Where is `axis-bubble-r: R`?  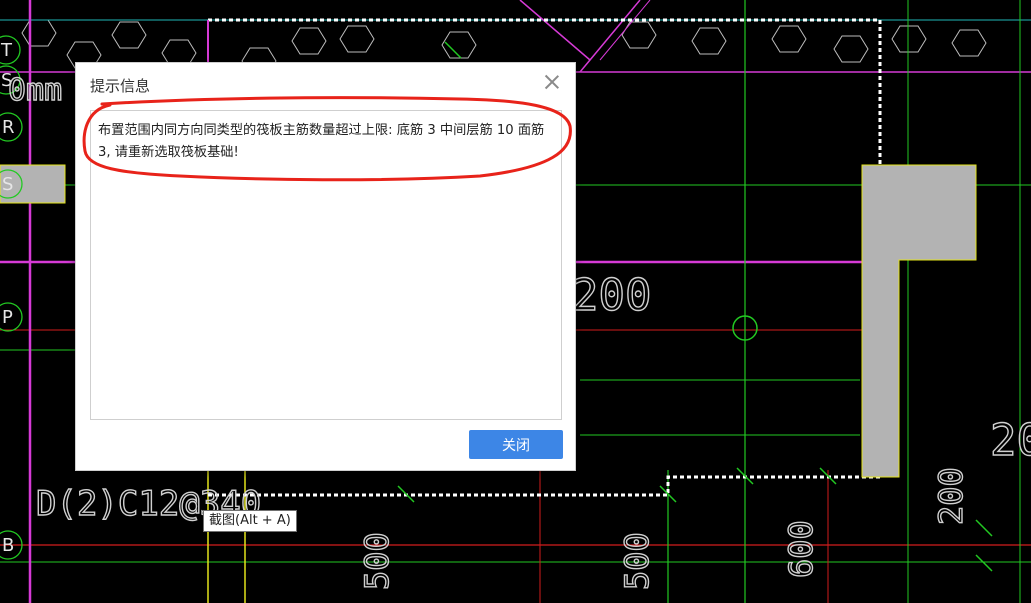 axis-bubble-r: R is located at coordinates (11, 127).